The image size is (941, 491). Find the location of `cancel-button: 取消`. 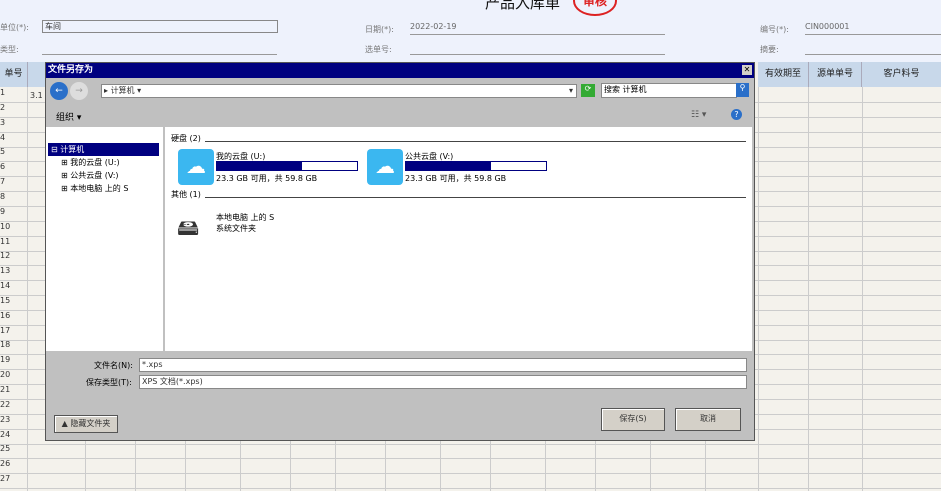

cancel-button: 取消 is located at coordinates (708, 419).